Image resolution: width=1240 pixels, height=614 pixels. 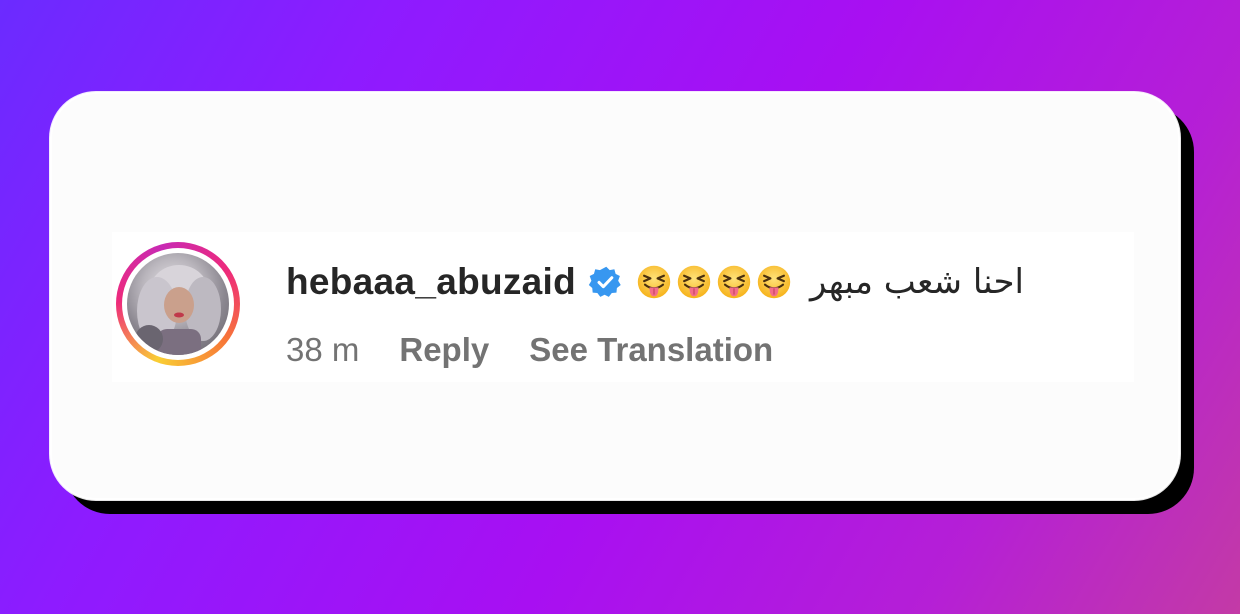 I want to click on story-ring, so click(x=178, y=304).